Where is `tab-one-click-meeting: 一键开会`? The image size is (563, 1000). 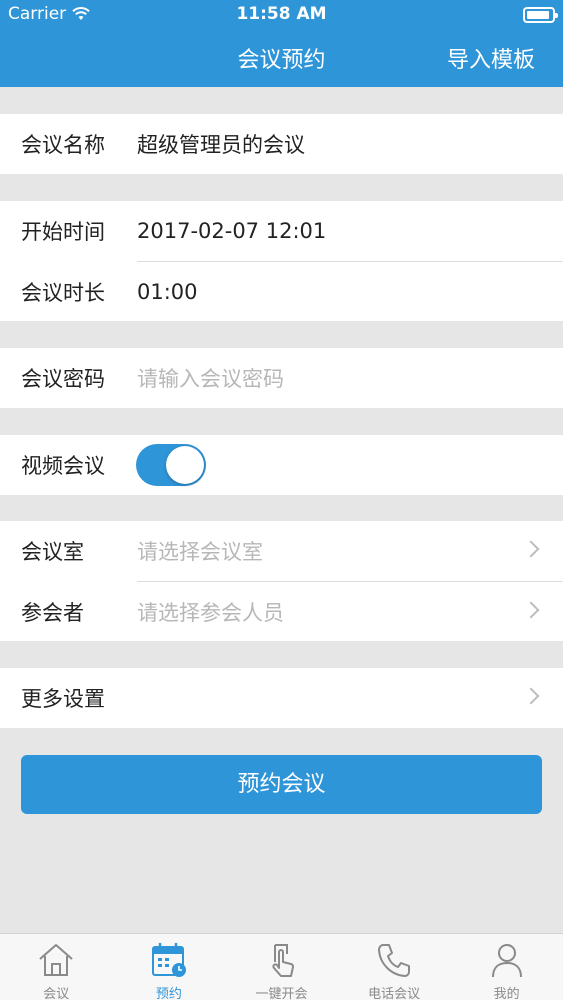
tab-one-click-meeting: 一键开会 is located at coordinates (281, 967).